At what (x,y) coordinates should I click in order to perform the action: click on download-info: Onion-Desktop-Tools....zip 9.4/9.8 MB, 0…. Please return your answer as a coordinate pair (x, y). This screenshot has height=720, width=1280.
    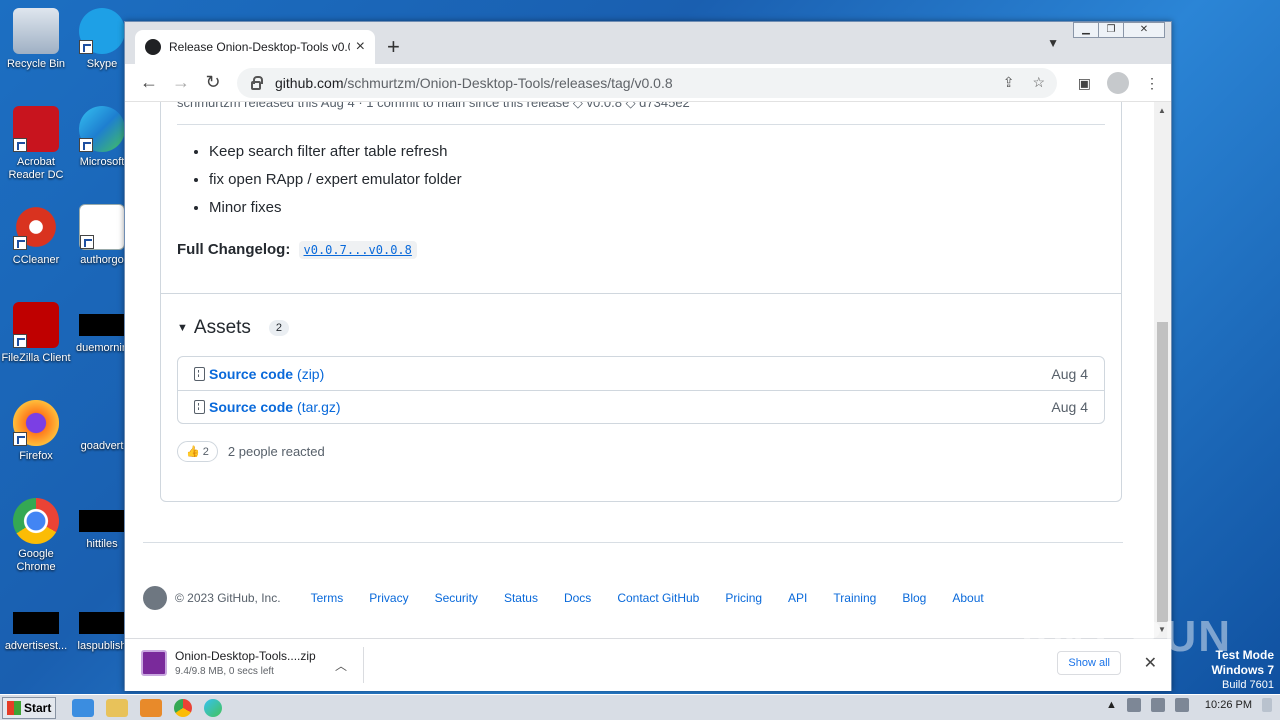
    Looking at the image, I should click on (245, 663).